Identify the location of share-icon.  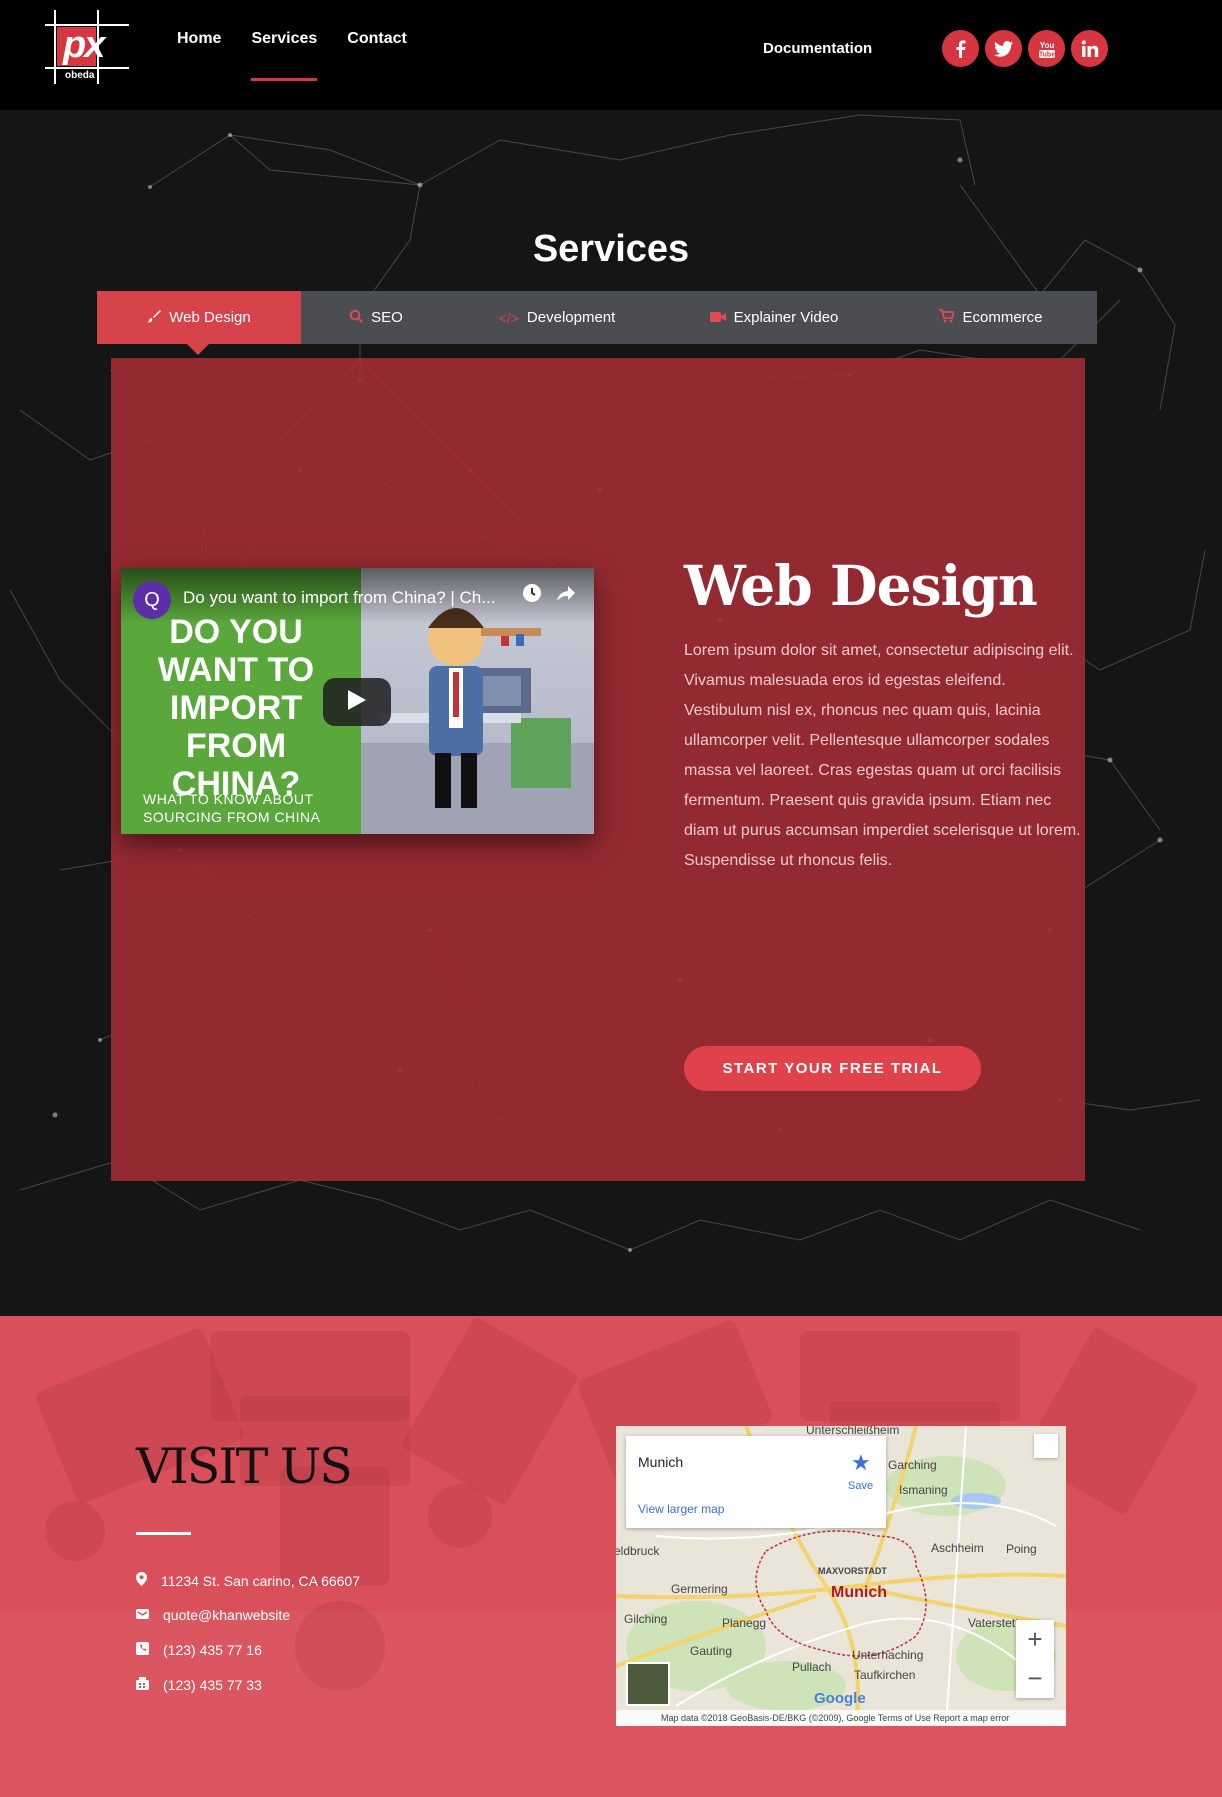
(566, 595).